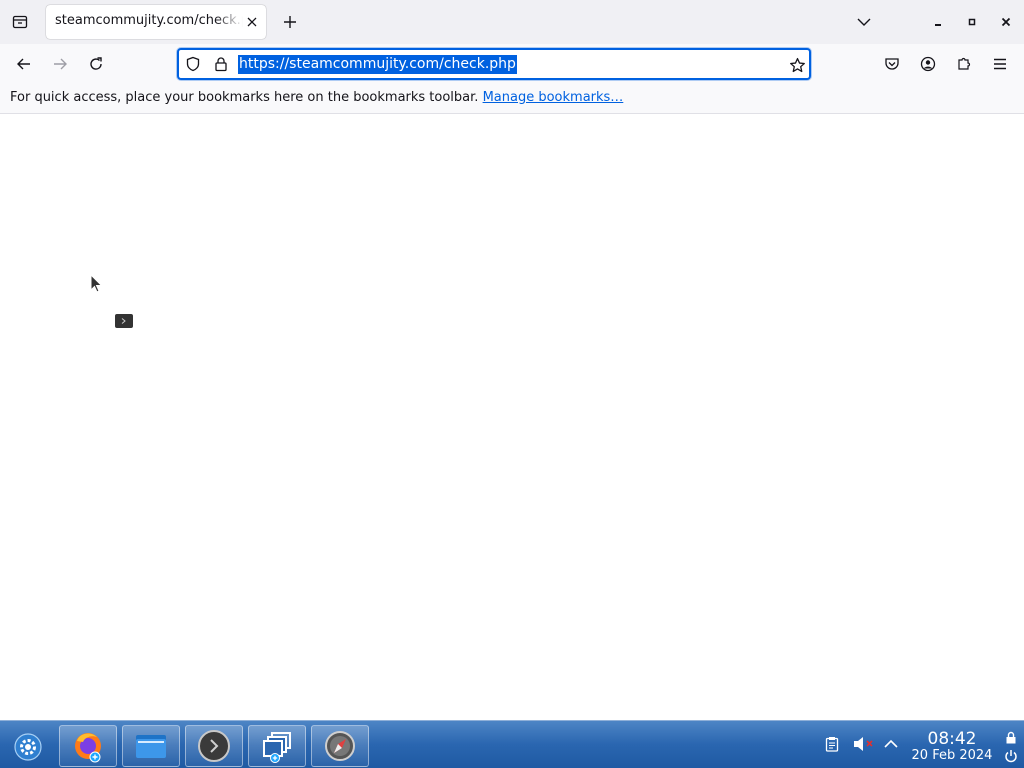  I want to click on firefox-icon, so click(88, 748).